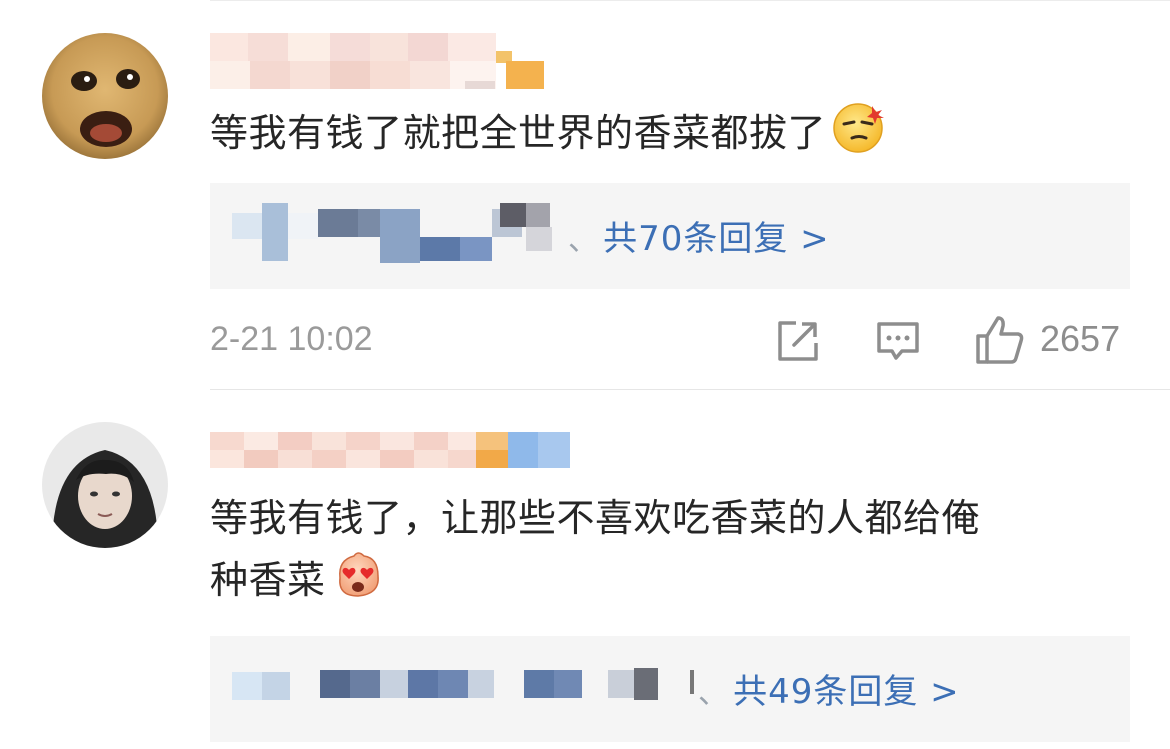 This screenshot has width=1170, height=749. Describe the element at coordinates (518, 133) in the screenshot. I see `comment-text-content: 等我有钱了就把全世界的香菜都拔了` at that location.